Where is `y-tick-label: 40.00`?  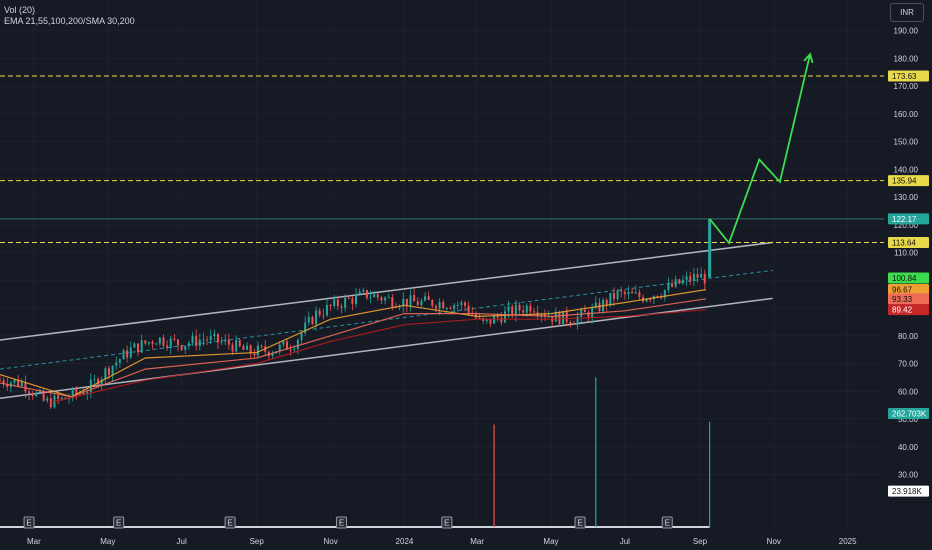 y-tick-label: 40.00 is located at coordinates (908, 447).